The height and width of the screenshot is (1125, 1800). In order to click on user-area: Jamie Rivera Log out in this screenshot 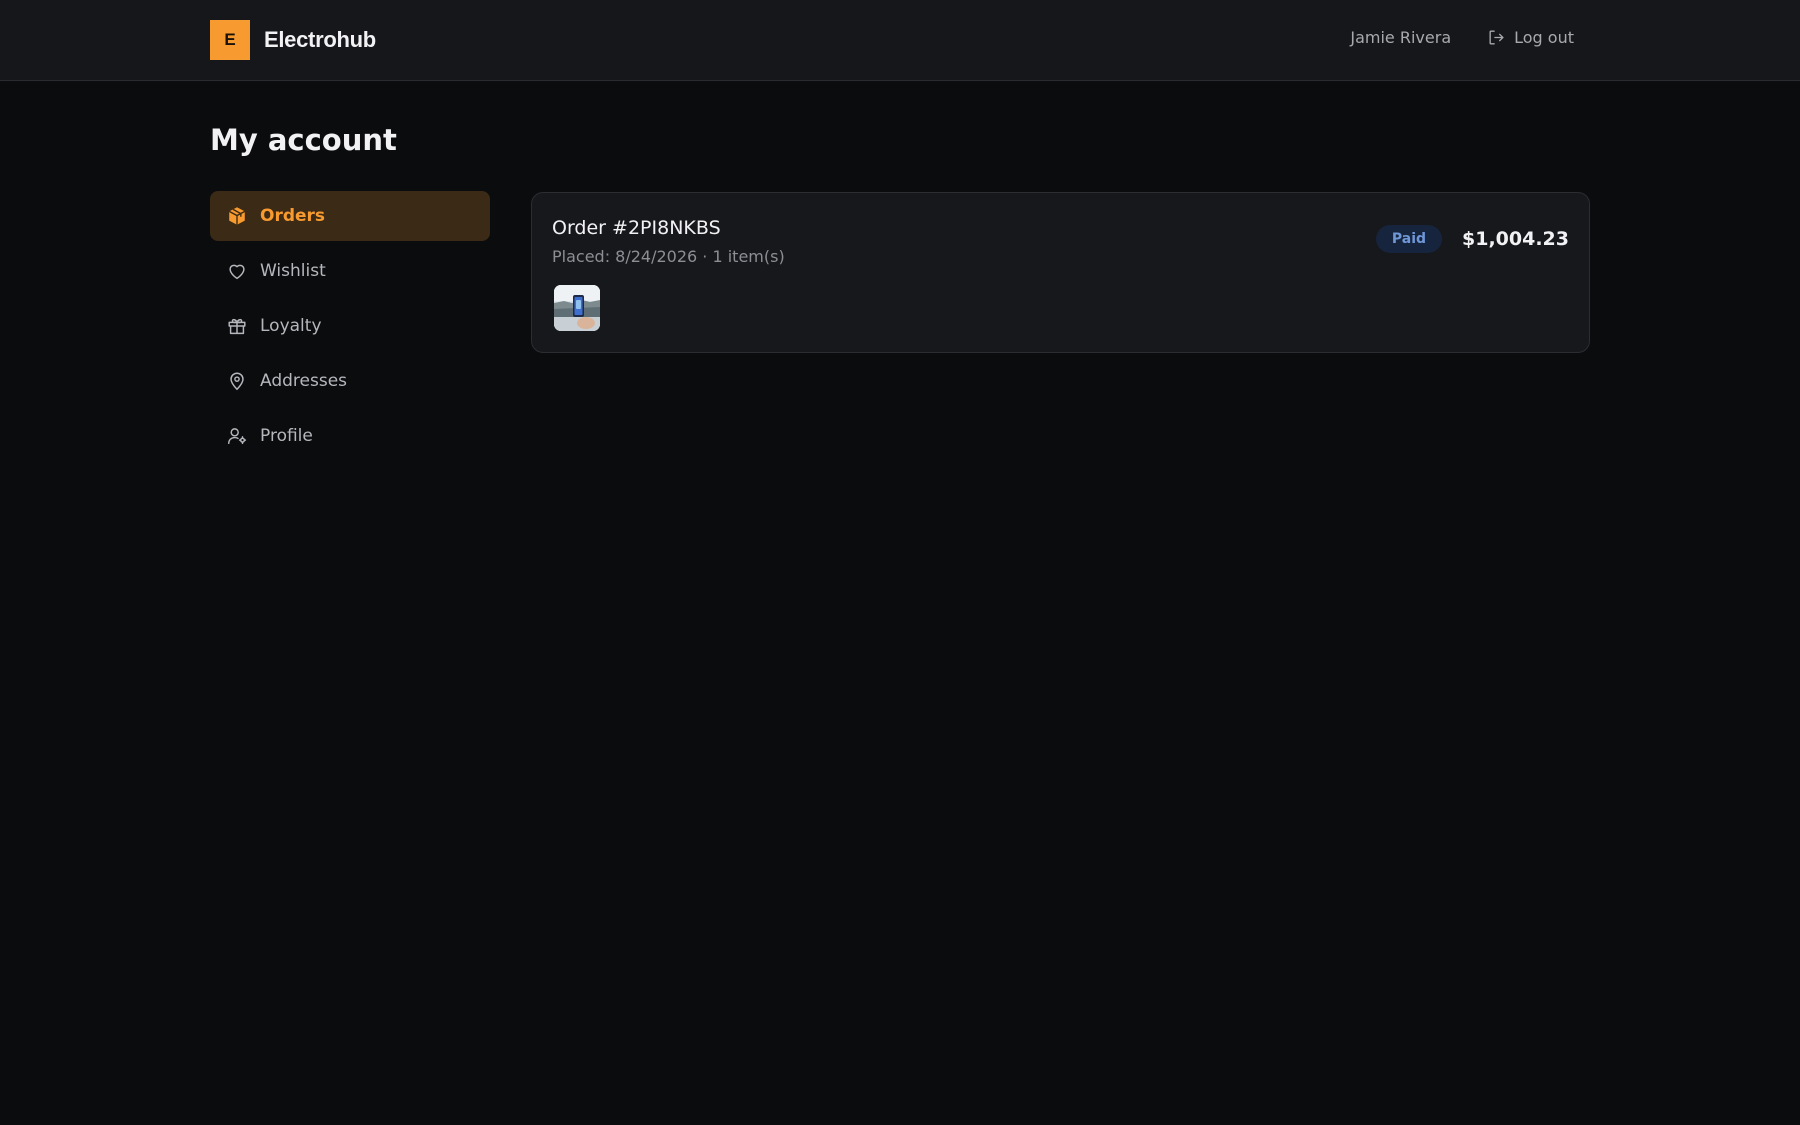, I will do `click(1462, 37)`.